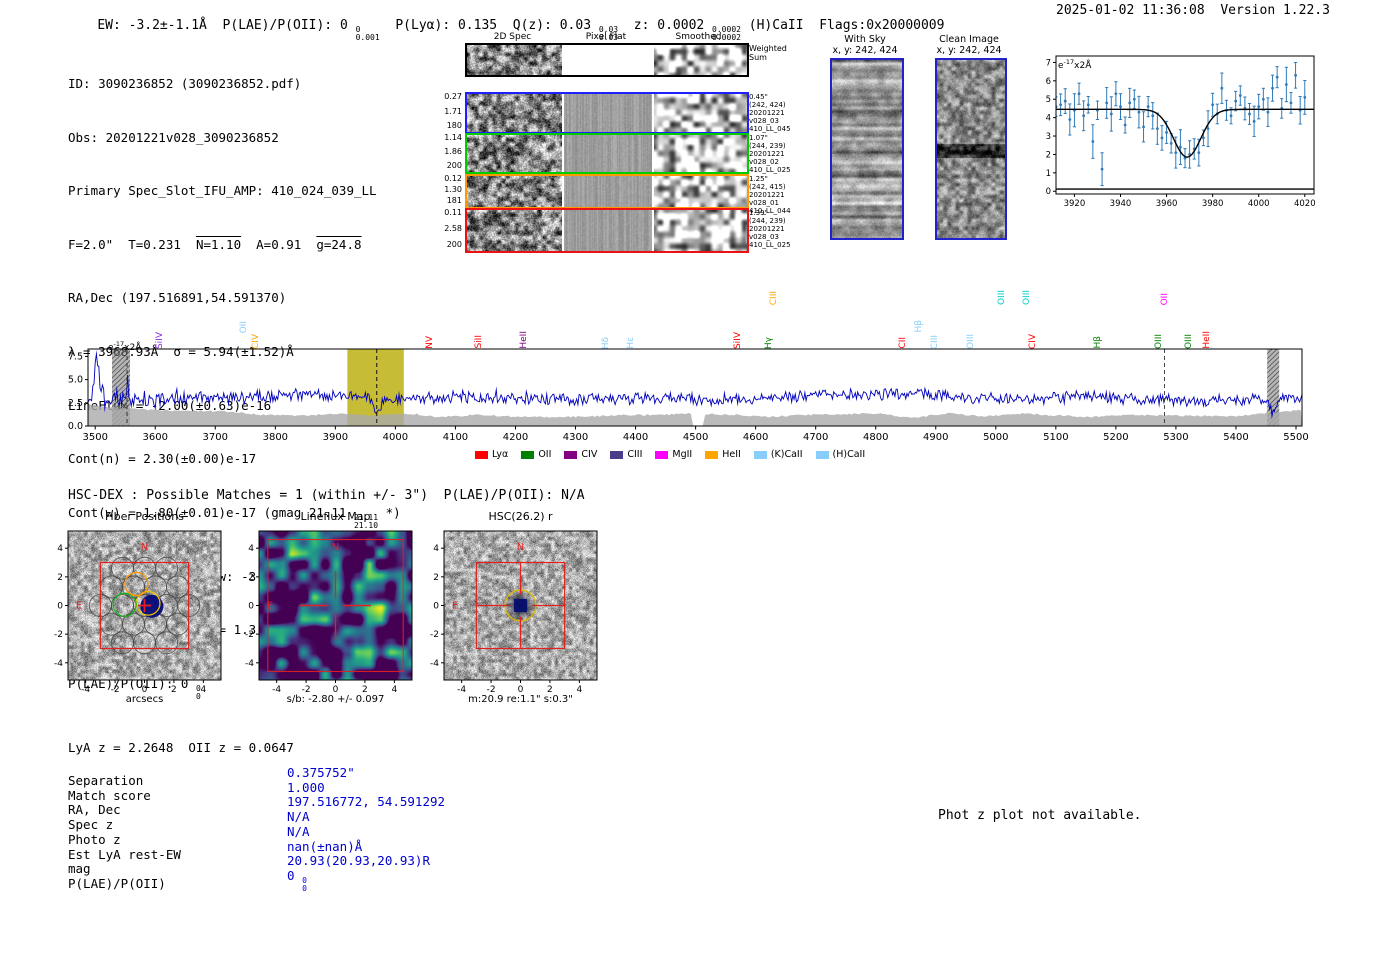 Image resolution: width=1400 pixels, height=953 pixels. What do you see at coordinates (297, 880) in the screenshot?
I see `match-value-7: 0 00` at bounding box center [297, 880].